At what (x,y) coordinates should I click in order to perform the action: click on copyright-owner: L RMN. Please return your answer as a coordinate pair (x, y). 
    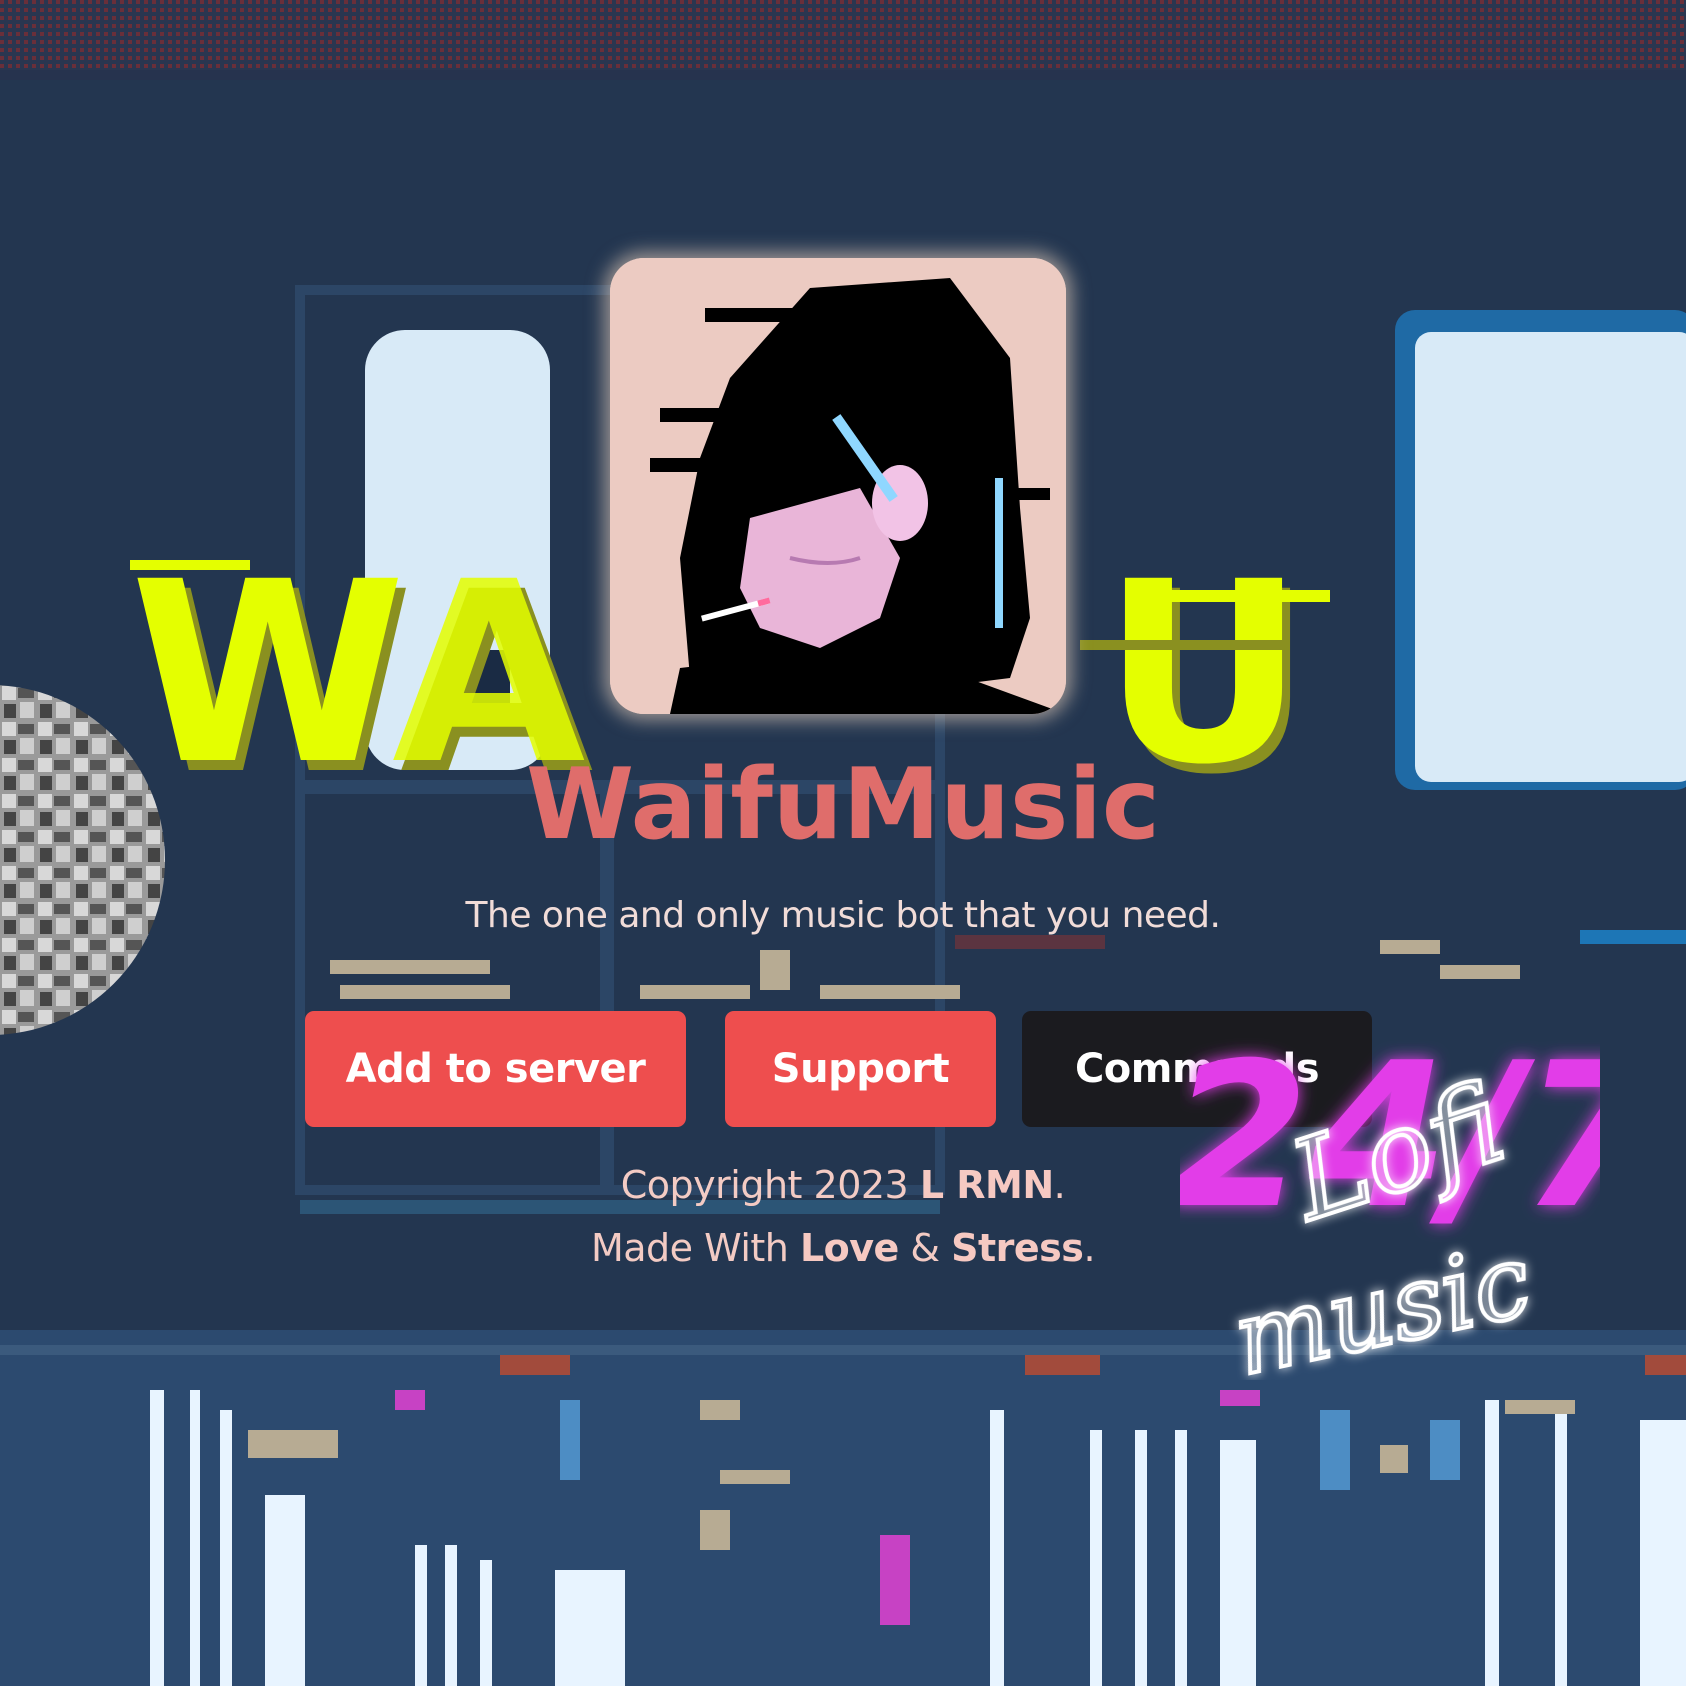
    Looking at the image, I should click on (986, 1185).